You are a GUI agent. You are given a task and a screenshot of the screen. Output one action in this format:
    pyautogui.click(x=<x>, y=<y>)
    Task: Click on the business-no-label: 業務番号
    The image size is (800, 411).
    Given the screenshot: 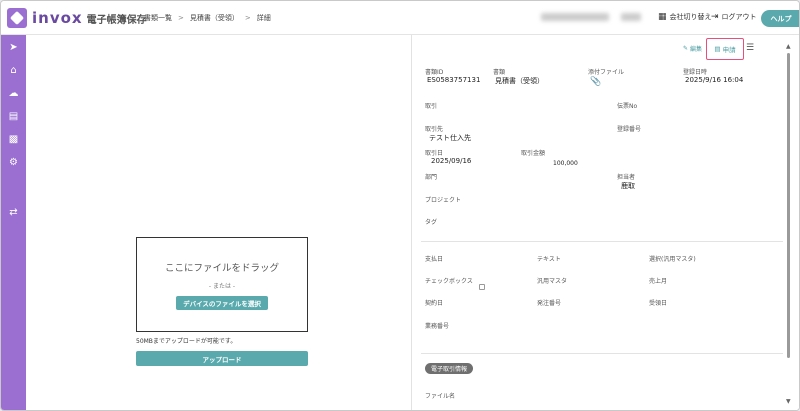 What is the action you would take?
    pyautogui.click(x=437, y=326)
    